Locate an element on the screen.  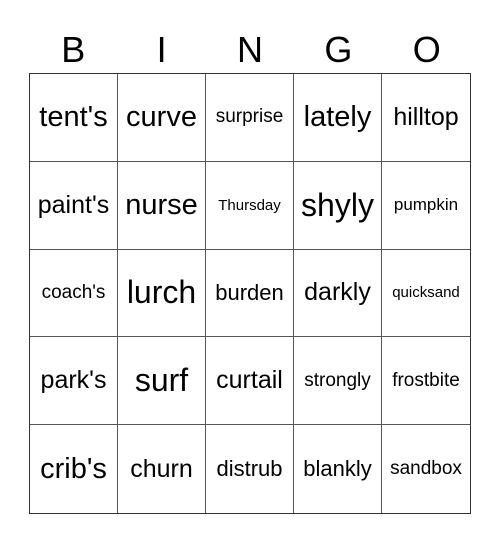
header-letter-i: I is located at coordinates (161, 49).